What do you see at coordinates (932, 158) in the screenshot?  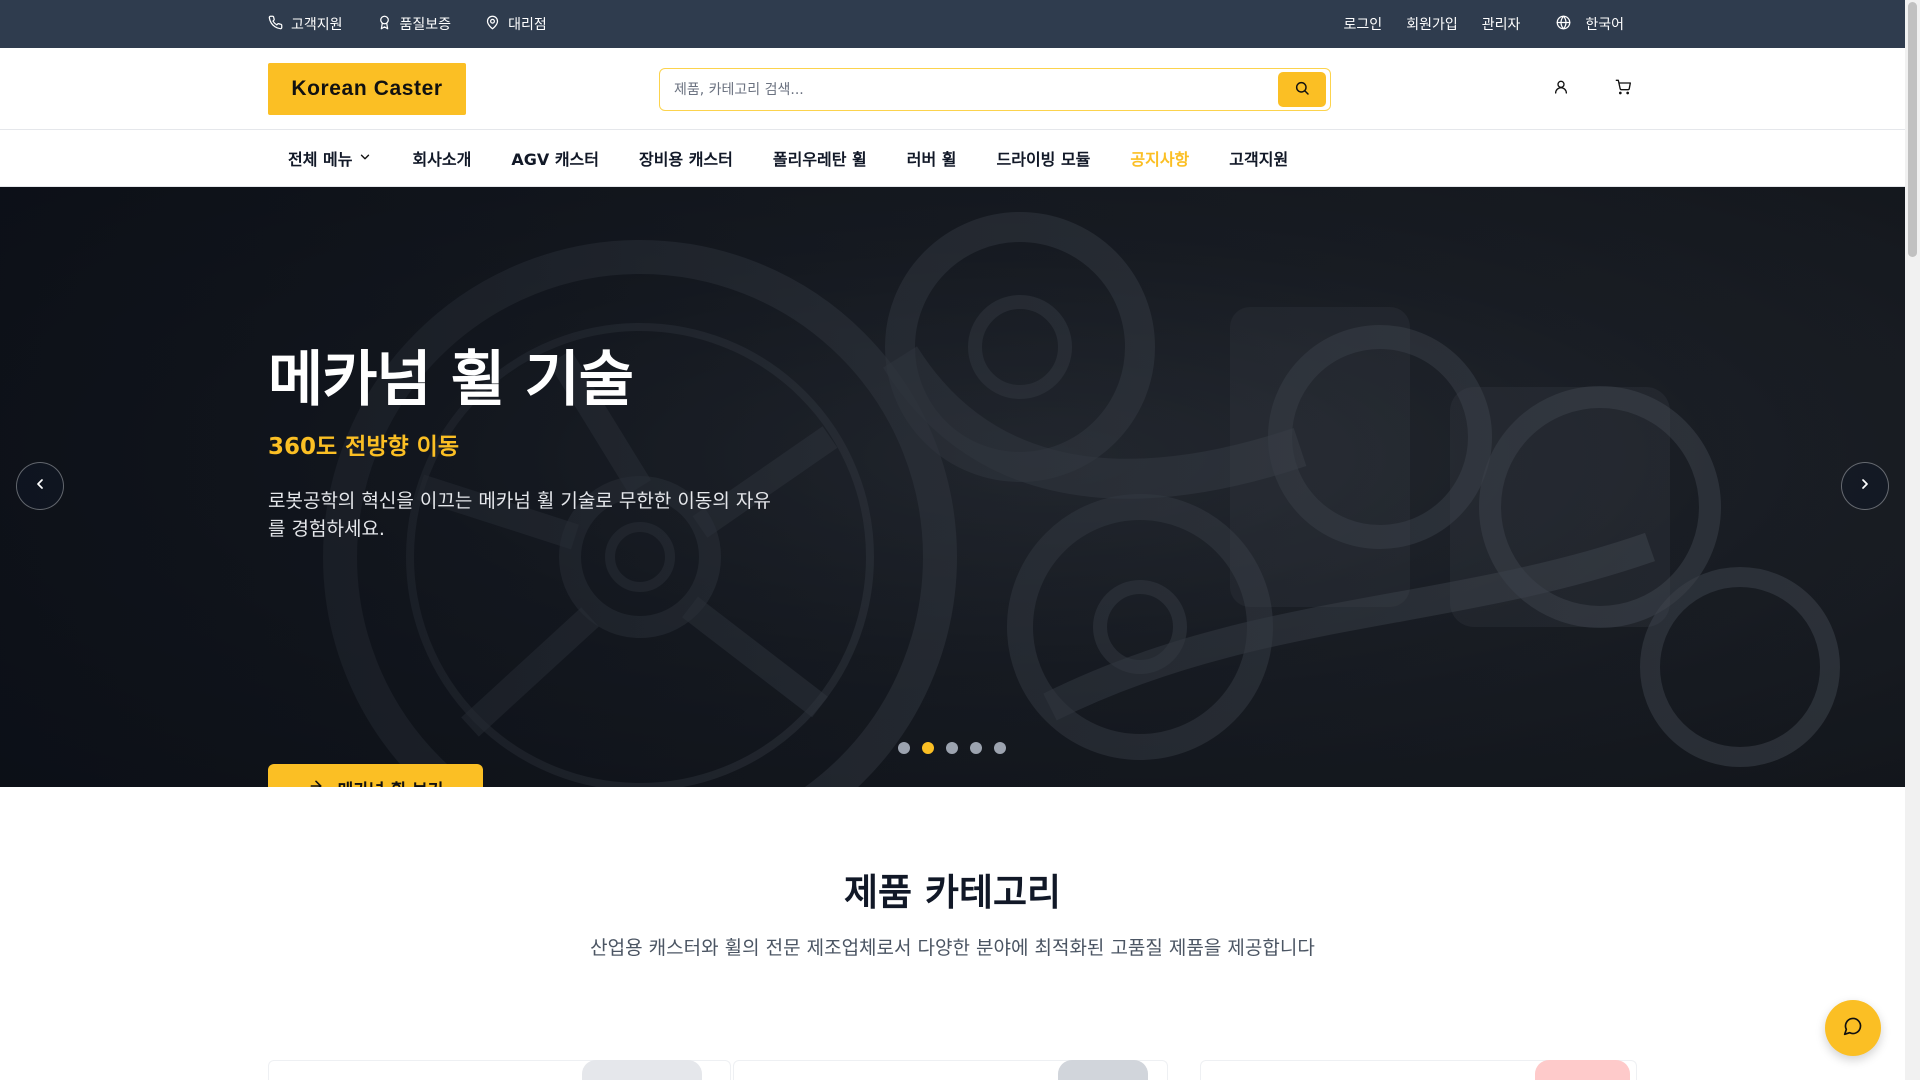 I see `nav-item-rubber-wheel: 러버 휠` at bounding box center [932, 158].